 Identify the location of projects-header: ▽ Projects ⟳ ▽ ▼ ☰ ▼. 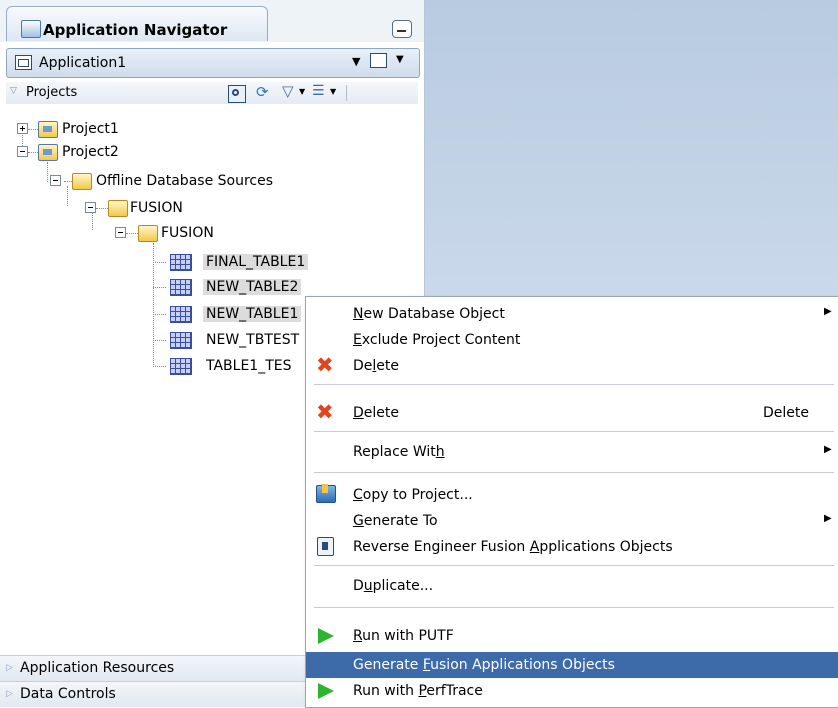
(212, 93).